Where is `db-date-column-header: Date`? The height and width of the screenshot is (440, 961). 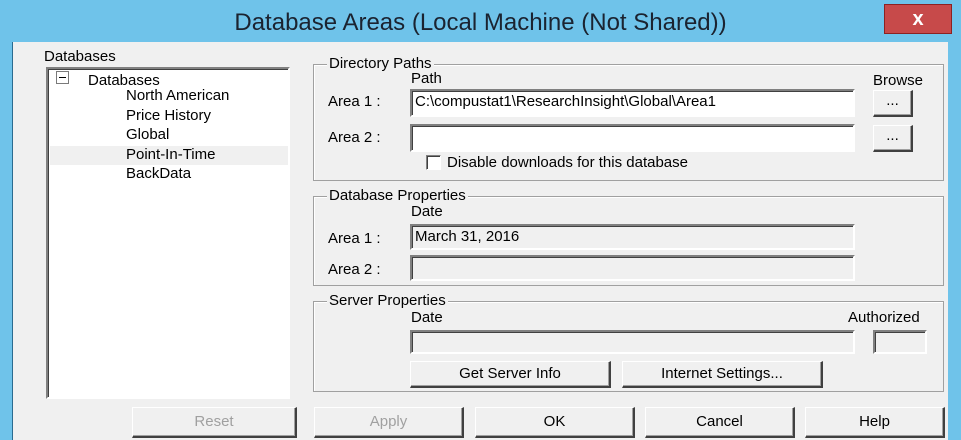 db-date-column-header: Date is located at coordinates (427, 211).